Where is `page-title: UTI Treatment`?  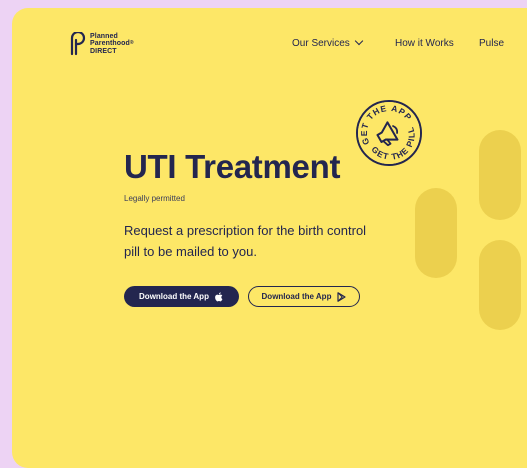 page-title: UTI Treatment is located at coordinates (232, 166).